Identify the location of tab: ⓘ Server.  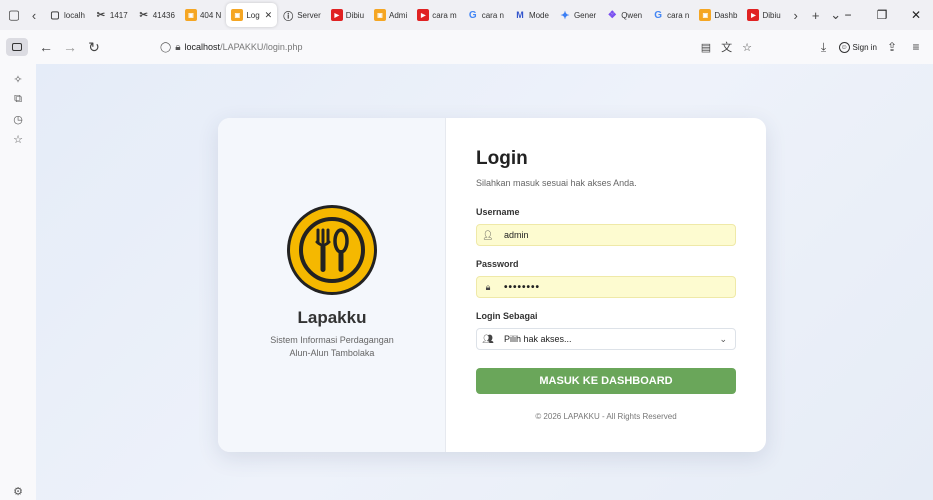
(301, 15).